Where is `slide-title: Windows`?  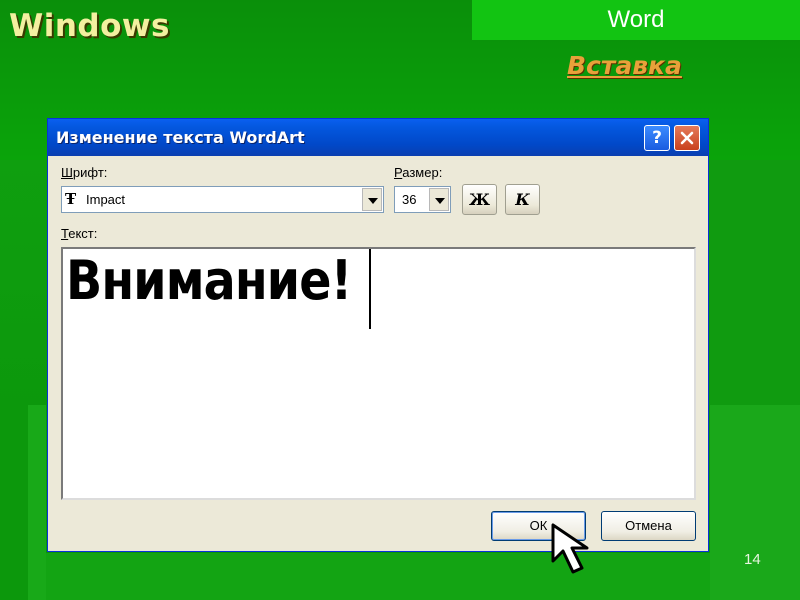
slide-title: Windows is located at coordinates (89, 26).